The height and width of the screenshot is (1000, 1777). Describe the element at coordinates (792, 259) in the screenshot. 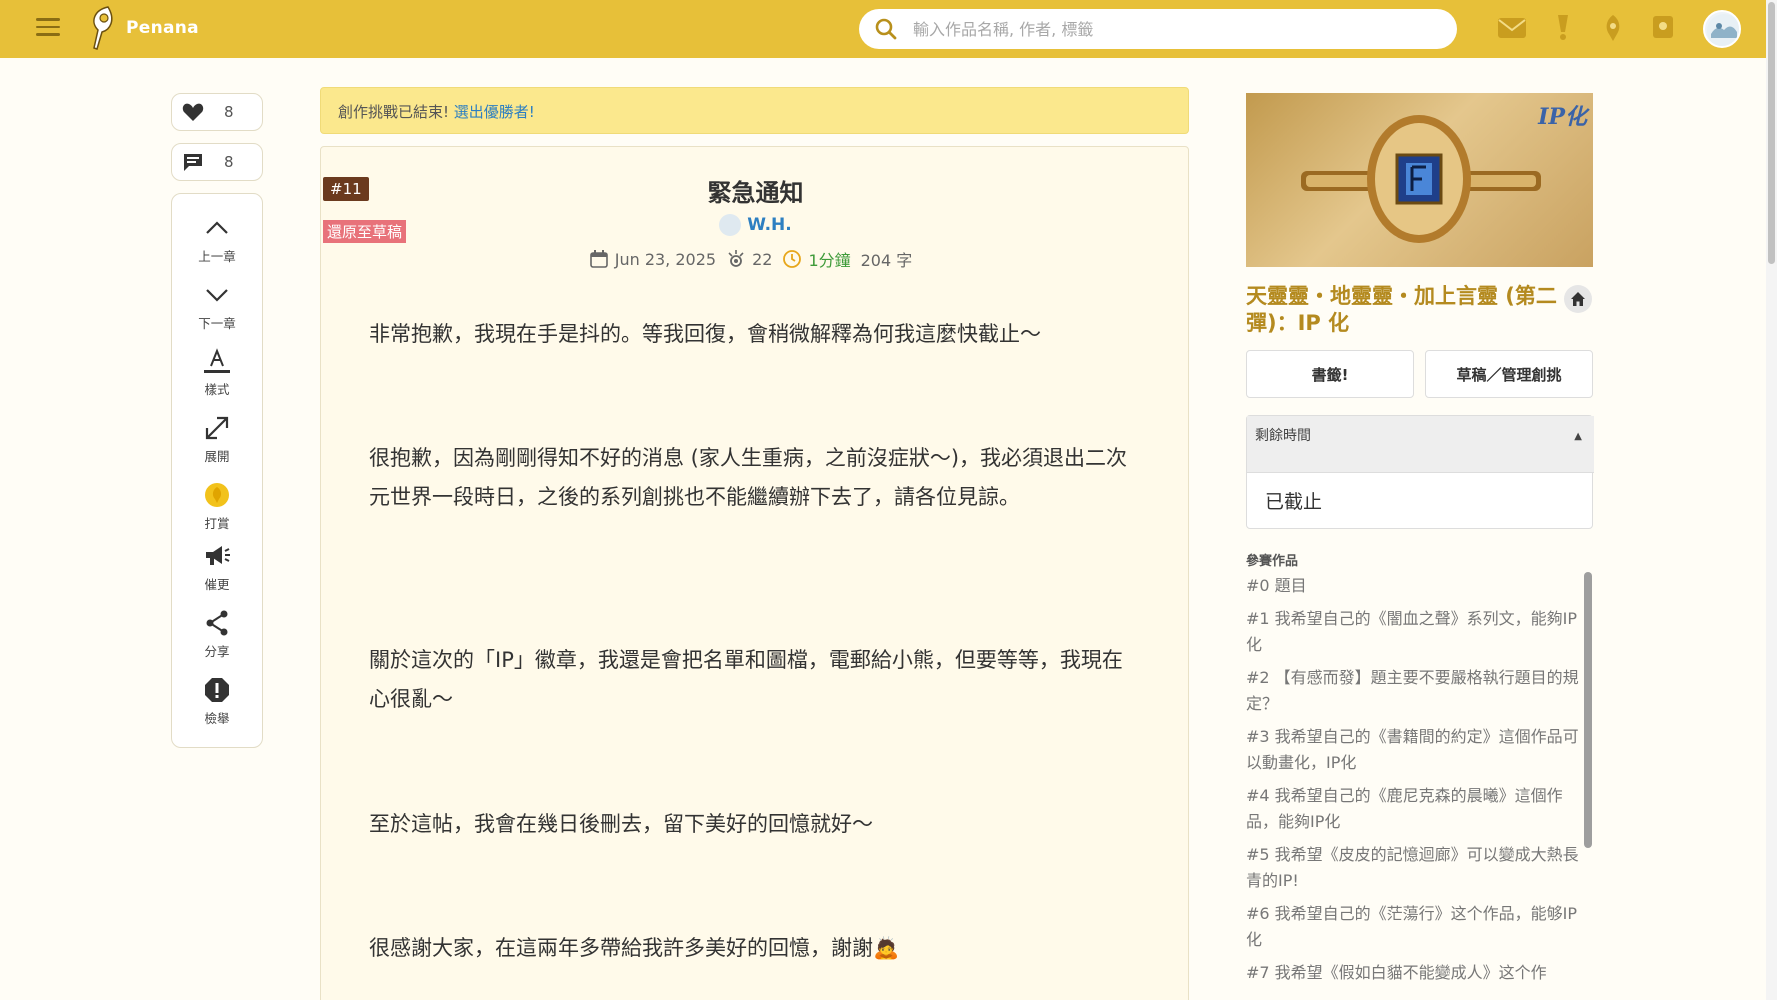

I see `clock-icon` at that location.